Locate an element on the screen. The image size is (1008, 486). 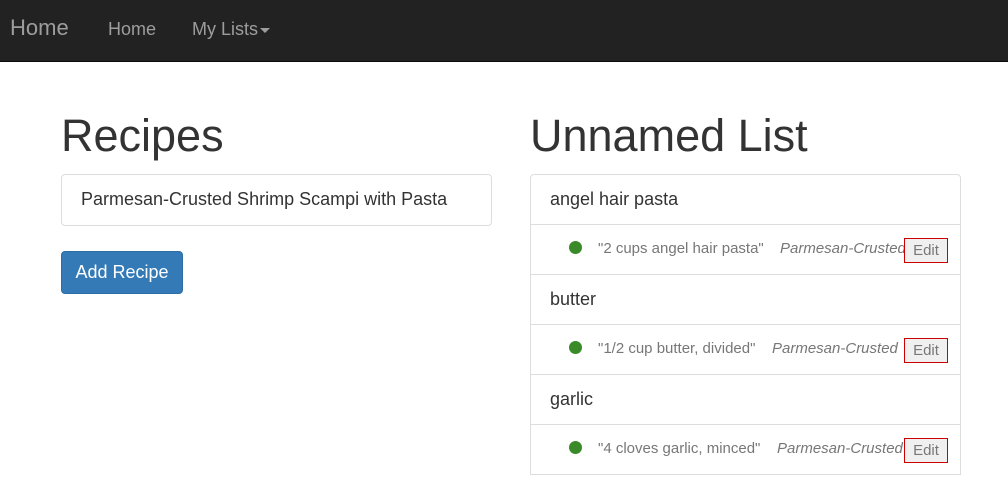
list-heading: Unnamed List is located at coordinates (669, 135).